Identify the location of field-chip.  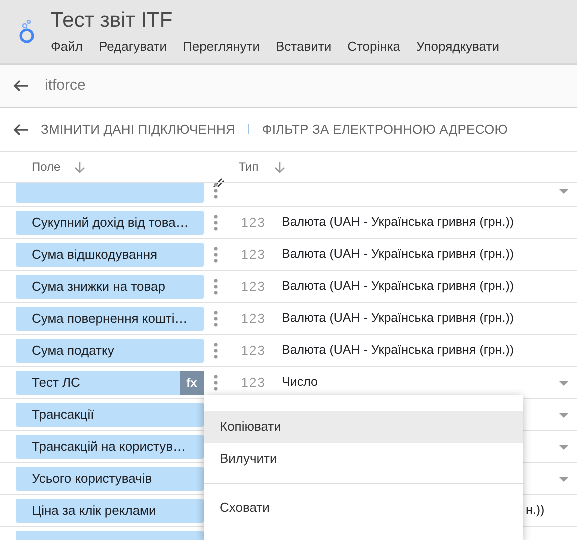
(110, 192).